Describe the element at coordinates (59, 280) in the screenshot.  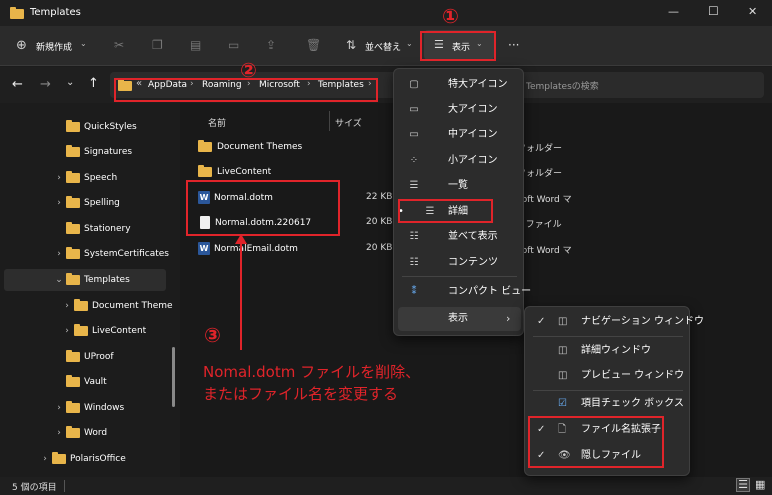
I see `chevron-icon: ⌄` at that location.